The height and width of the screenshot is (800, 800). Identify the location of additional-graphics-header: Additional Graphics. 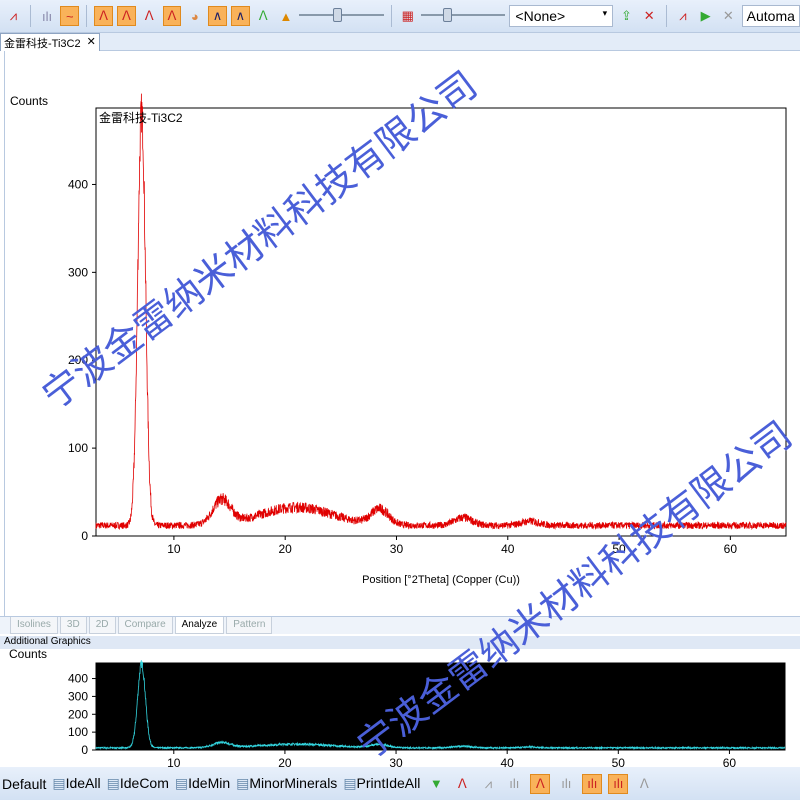
(400, 642).